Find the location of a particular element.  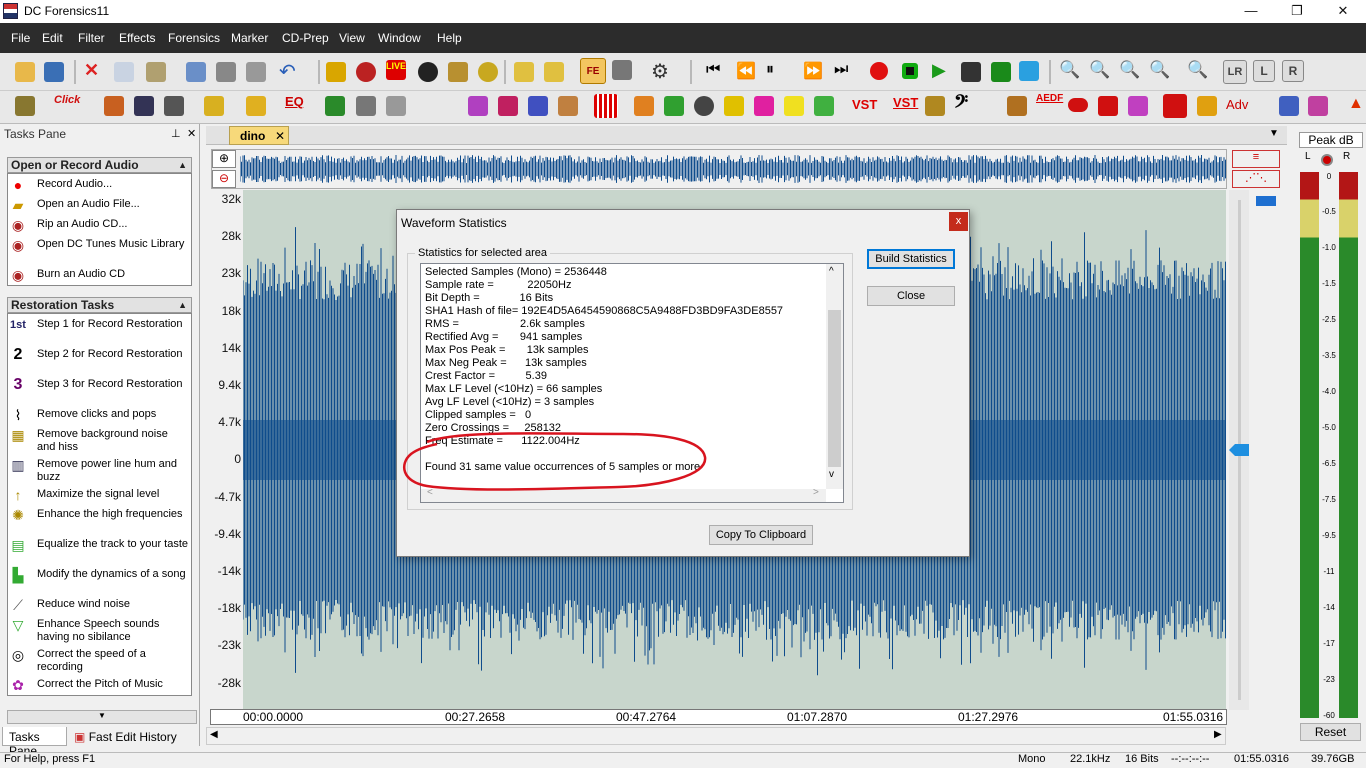

menu-marker: Marker is located at coordinates (249, 38).